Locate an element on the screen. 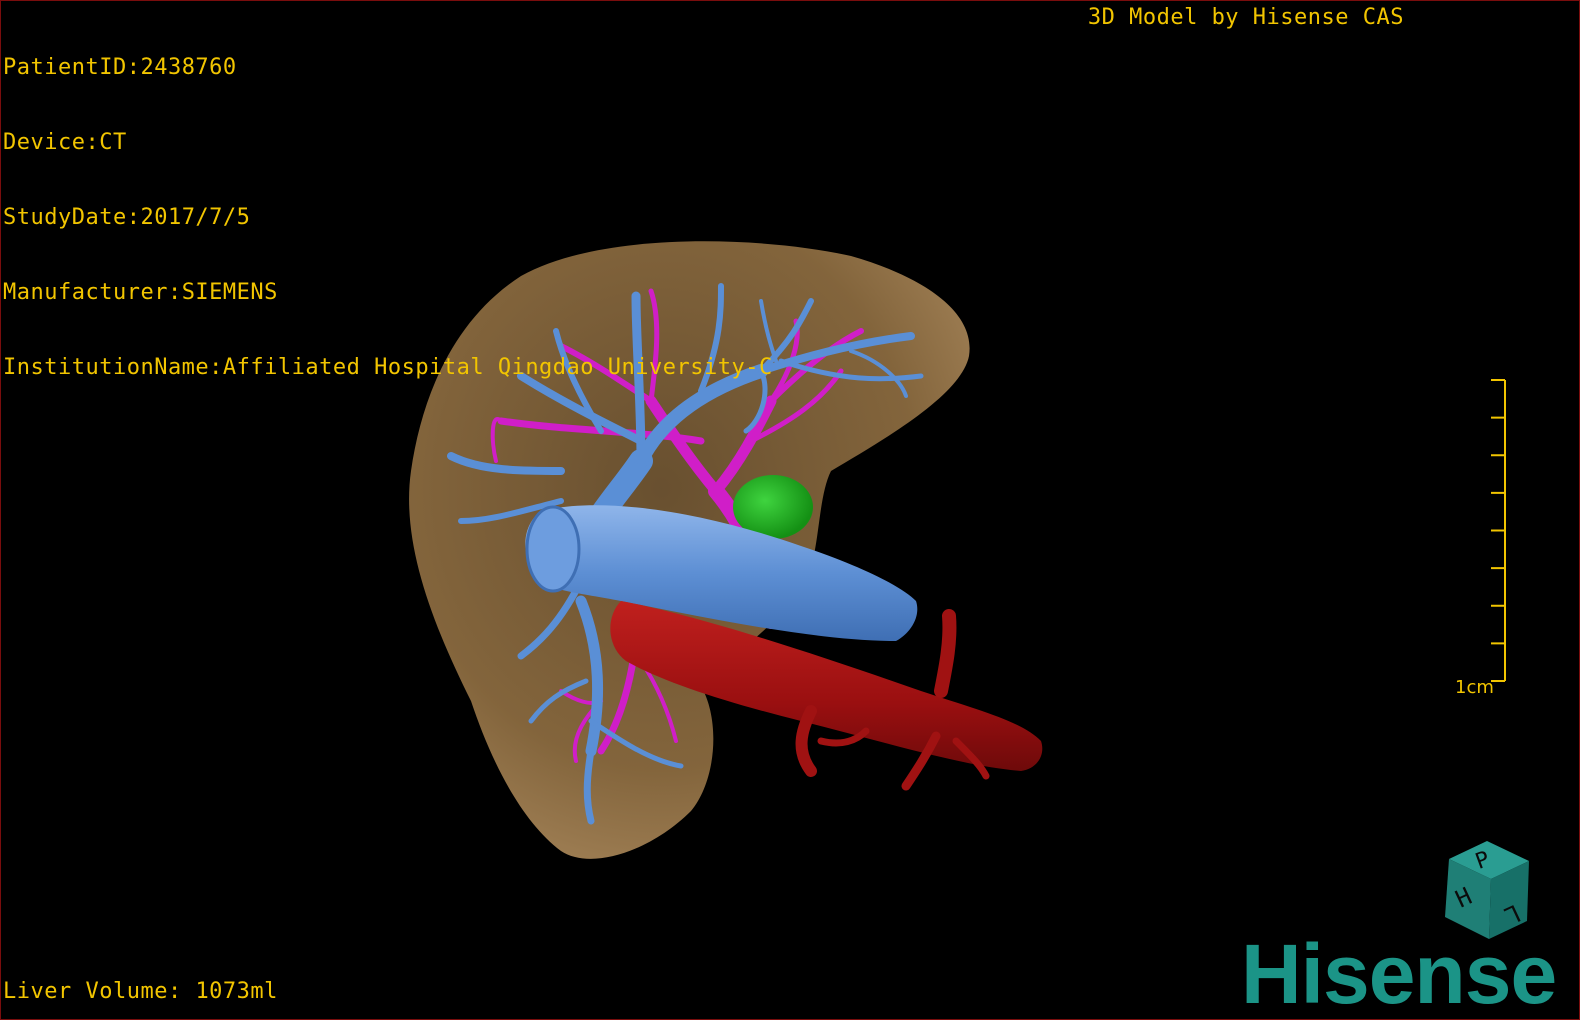  patient-id-line: PatientID: 2438760 is located at coordinates (120, 67).